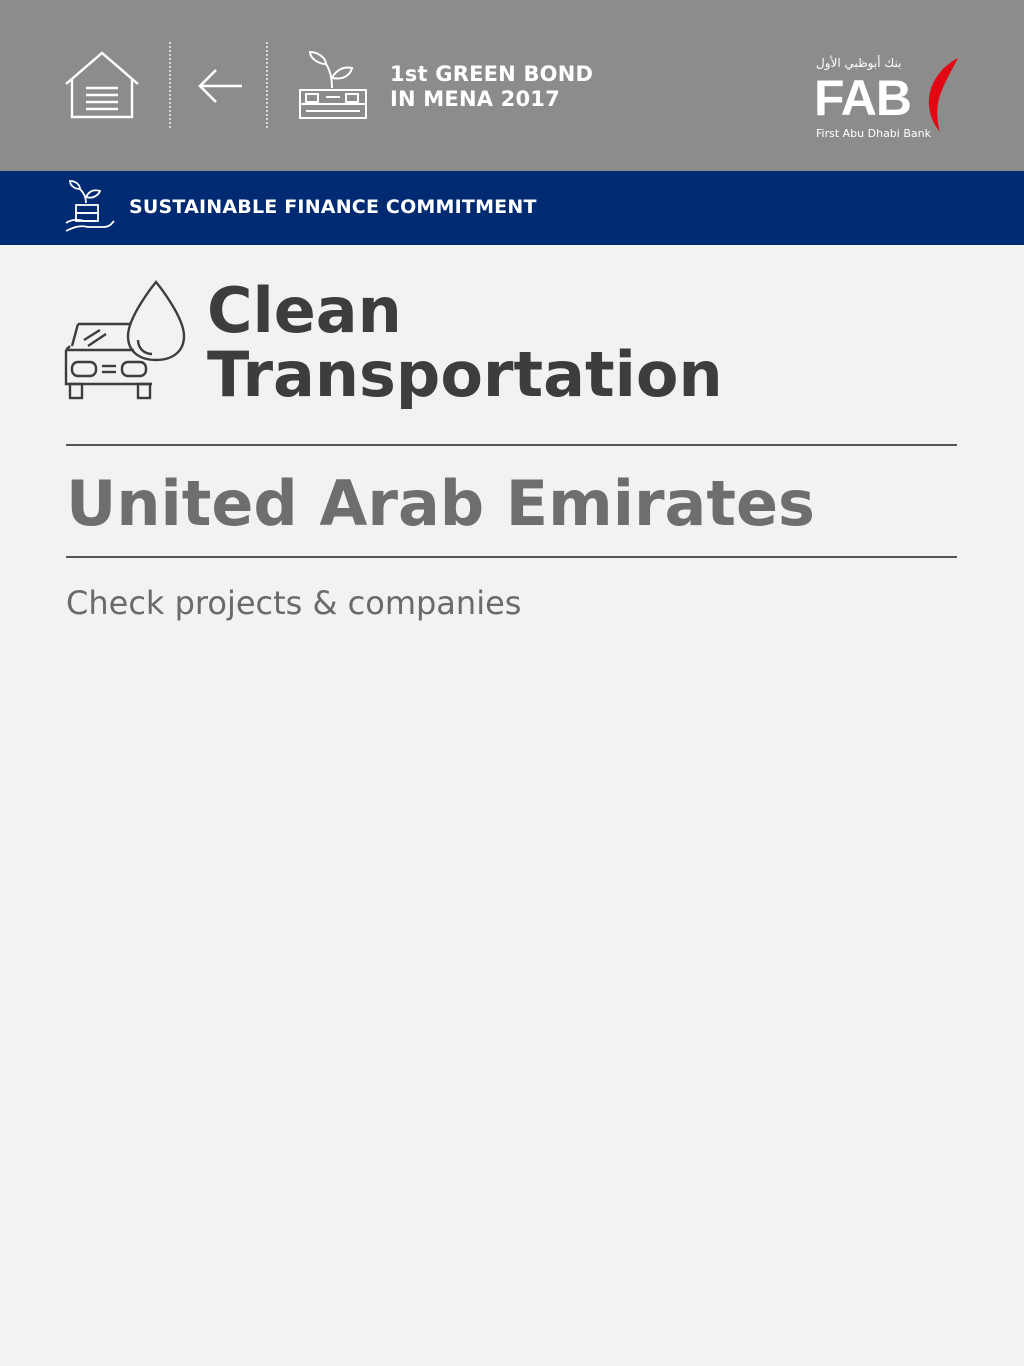  I want to click on back-button, so click(220, 86).